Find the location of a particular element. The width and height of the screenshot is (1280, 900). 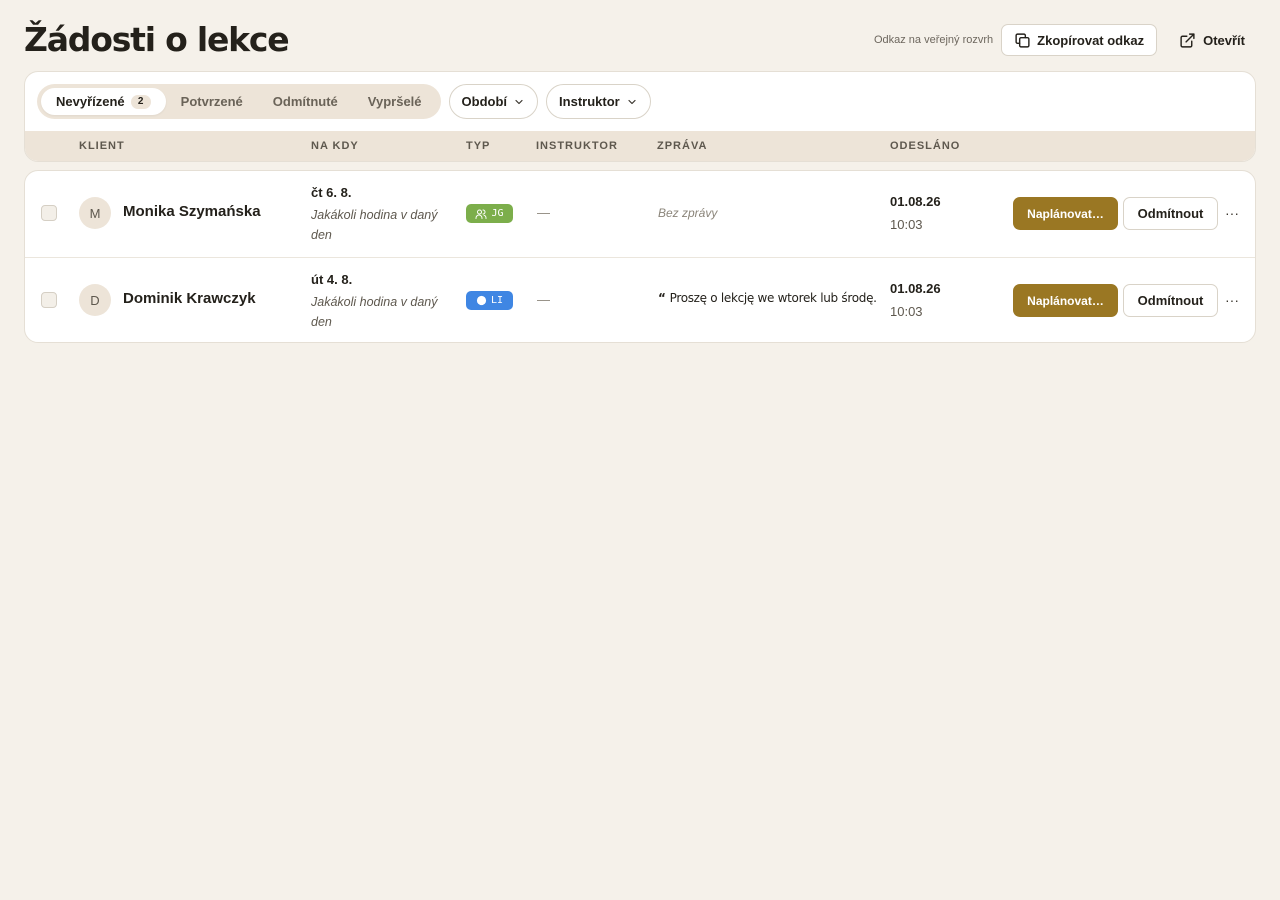

column-header-when: NA KDY is located at coordinates (335, 146).